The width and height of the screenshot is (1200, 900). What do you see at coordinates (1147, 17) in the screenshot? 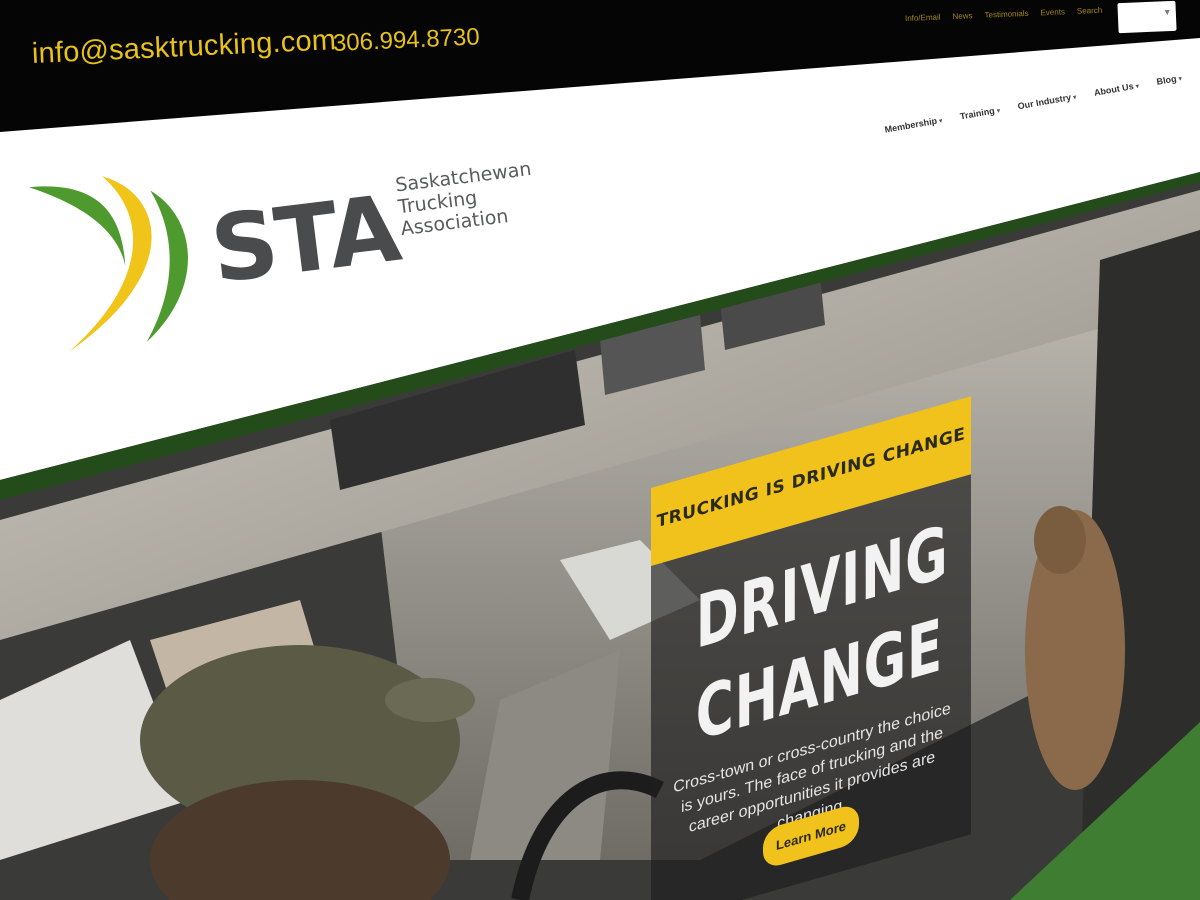
I see `language-select: ▾` at bounding box center [1147, 17].